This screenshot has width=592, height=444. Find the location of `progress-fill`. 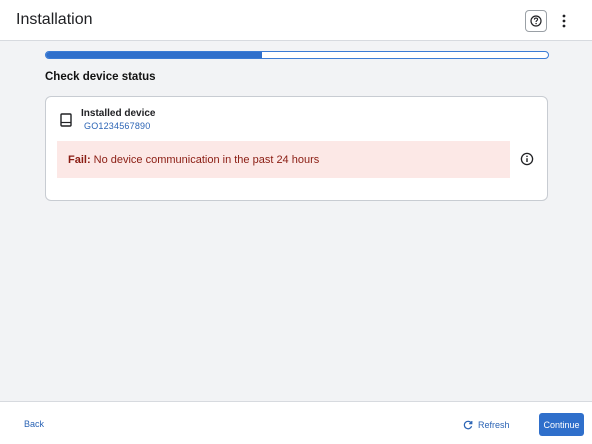

progress-fill is located at coordinates (154, 55).